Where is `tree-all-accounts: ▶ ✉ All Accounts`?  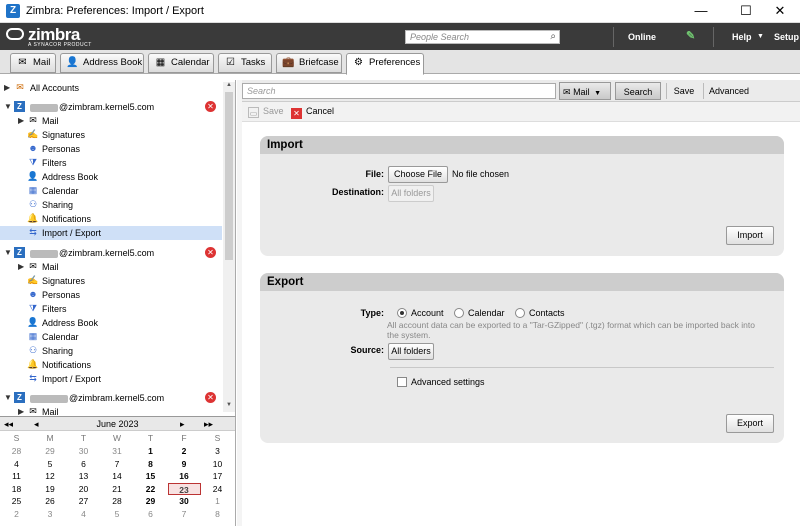 tree-all-accounts: ▶ ✉ All Accounts is located at coordinates (111, 88).